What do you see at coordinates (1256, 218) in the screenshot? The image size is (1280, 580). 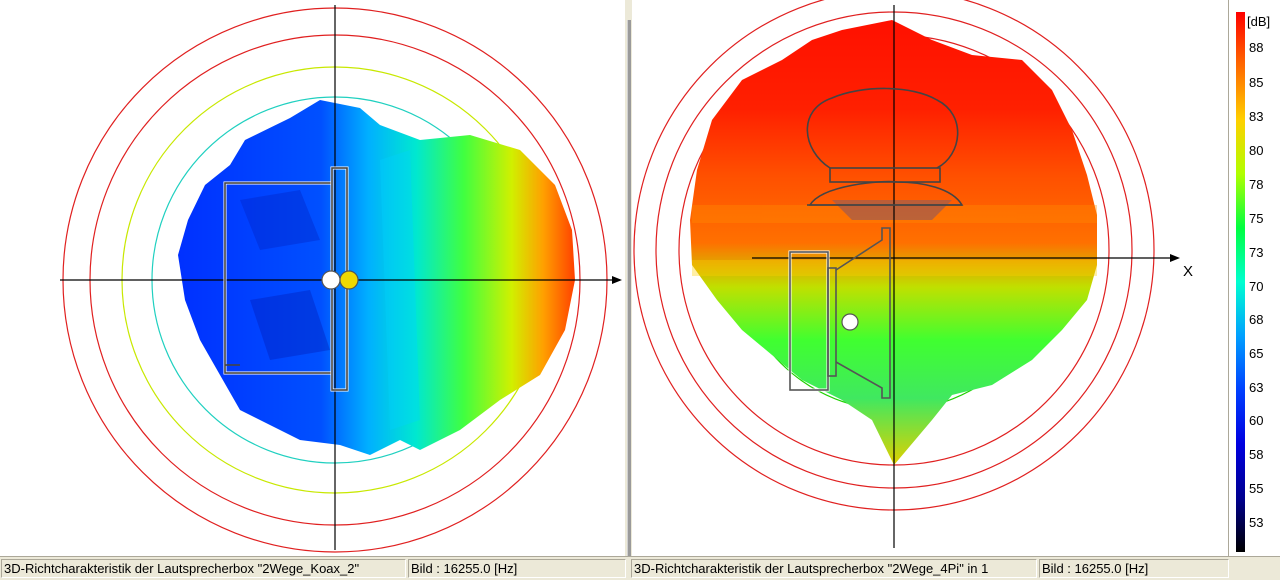 I see `color-scale-tick: 75` at bounding box center [1256, 218].